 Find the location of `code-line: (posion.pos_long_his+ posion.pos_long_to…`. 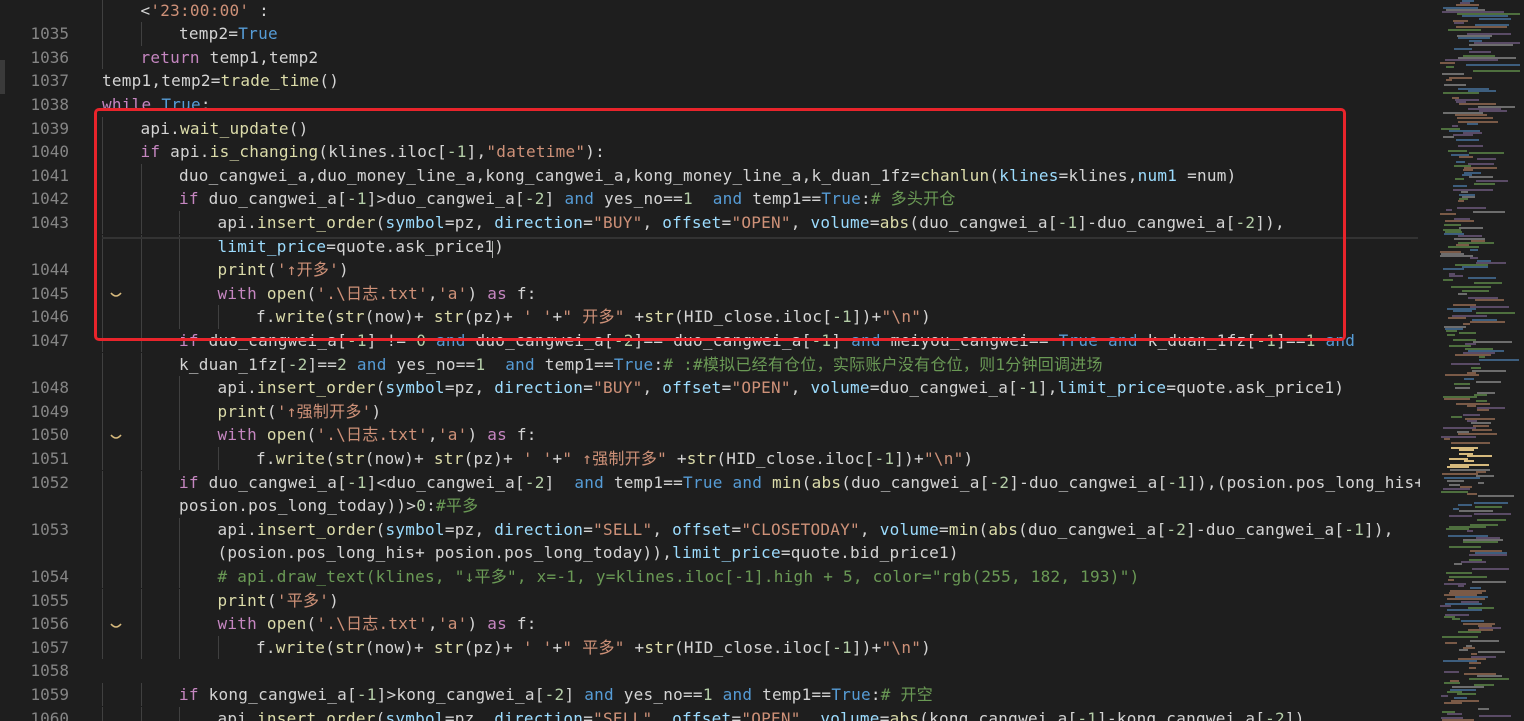

code-line: (posion.pos_long_his+ posion.pos_long_to… is located at coordinates (710, 553).